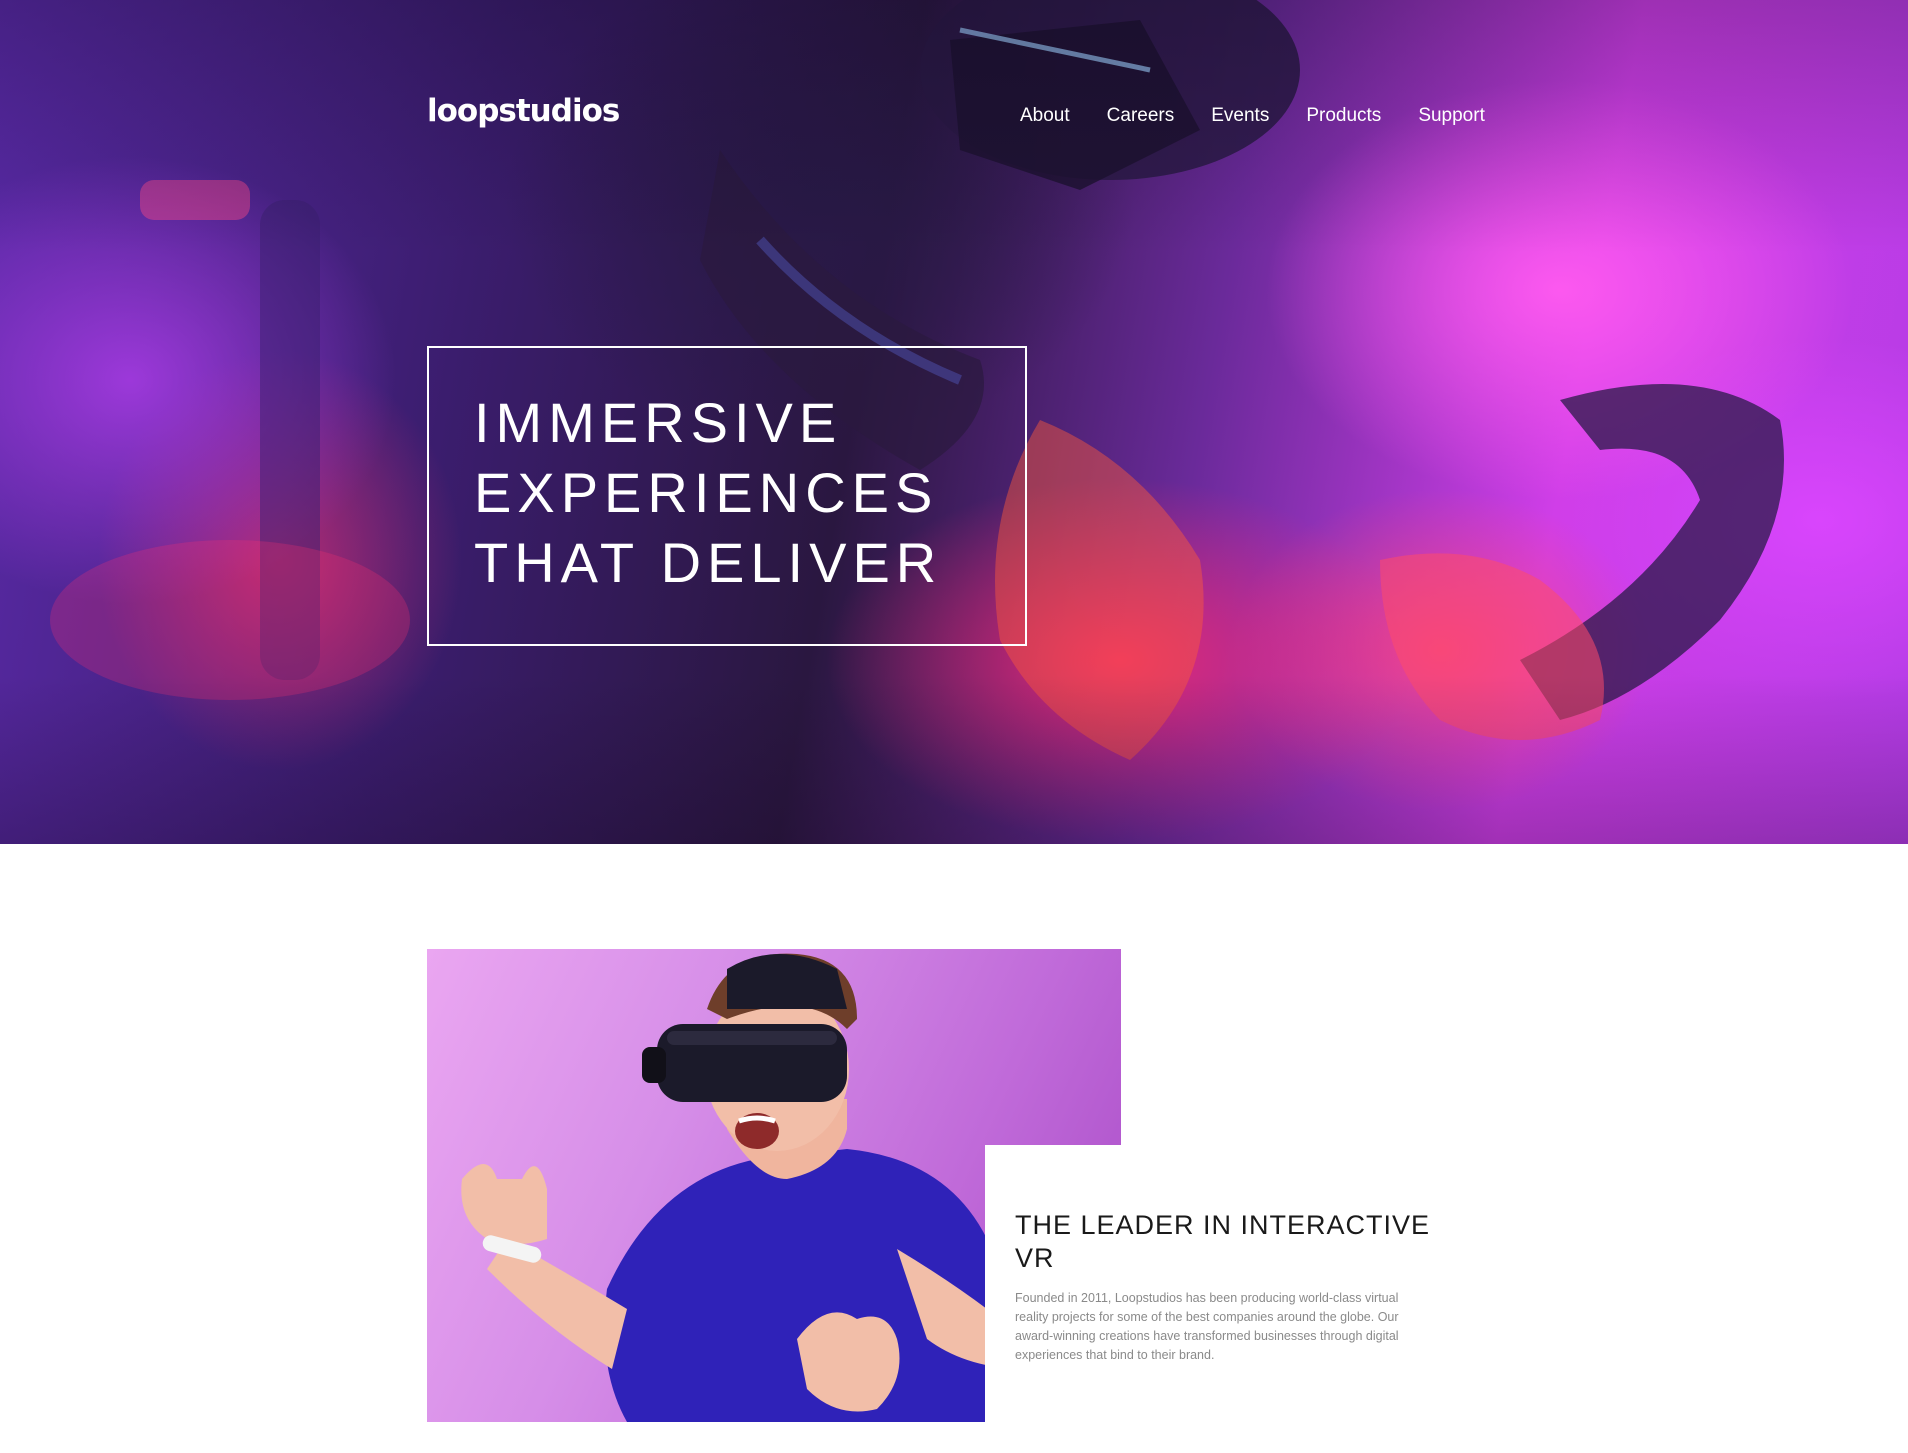 This screenshot has height=1453, width=1908. Describe the element at coordinates (1223, 1241) in the screenshot. I see `intro-title: THE LEADER IN INTERACTIVE VR` at that location.